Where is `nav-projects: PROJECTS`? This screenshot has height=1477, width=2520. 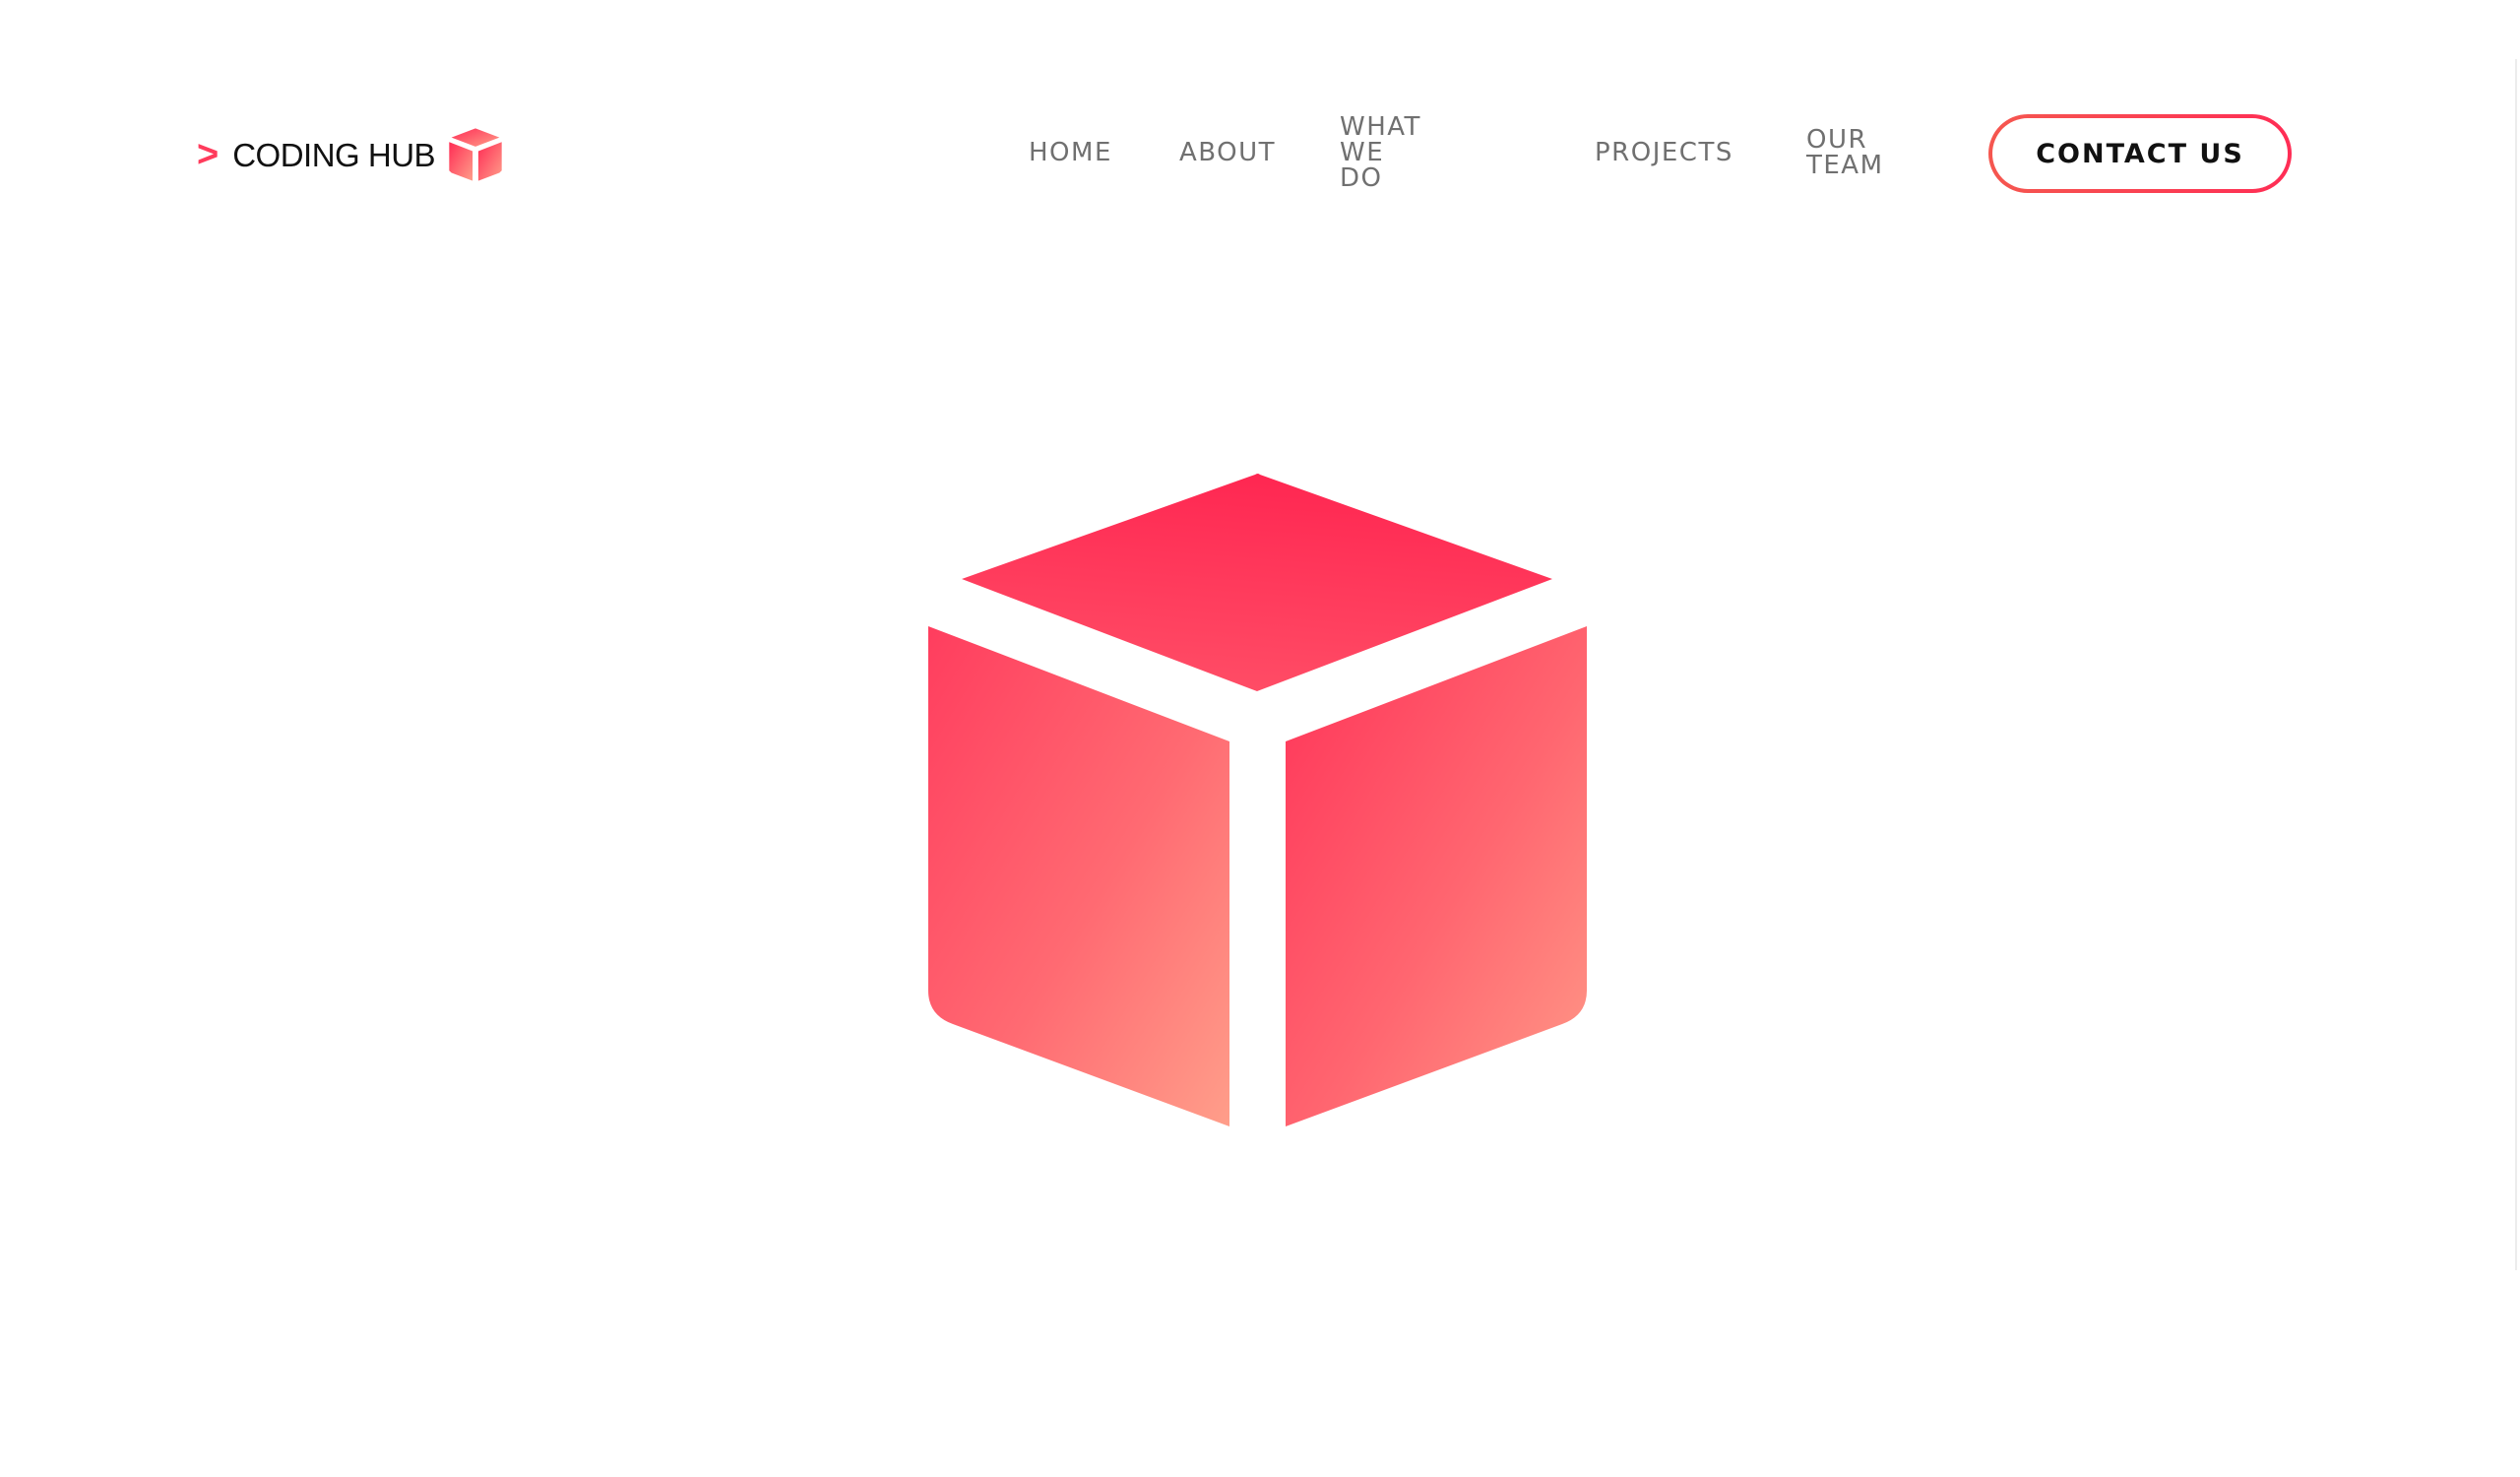 nav-projects: PROJECTS is located at coordinates (1664, 153).